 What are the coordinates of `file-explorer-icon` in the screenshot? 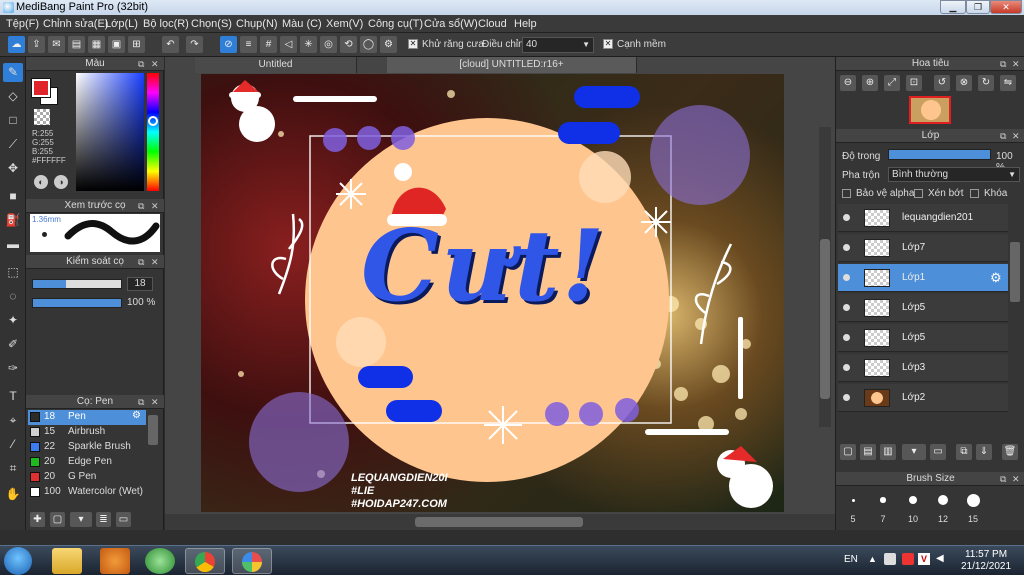 It's located at (67, 561).